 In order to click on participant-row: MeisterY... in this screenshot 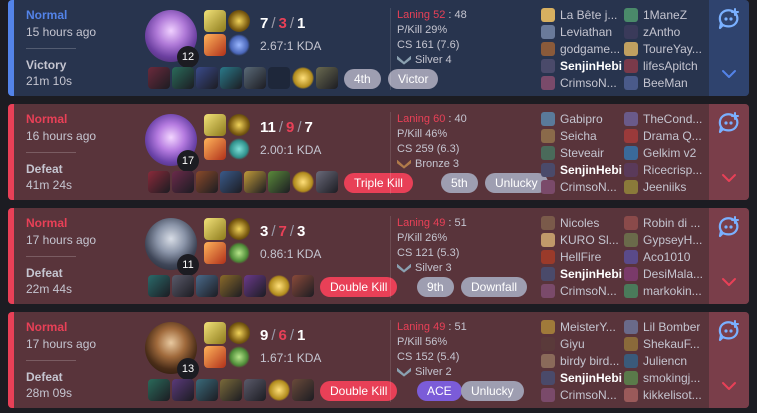, I will do `click(584, 326)`.